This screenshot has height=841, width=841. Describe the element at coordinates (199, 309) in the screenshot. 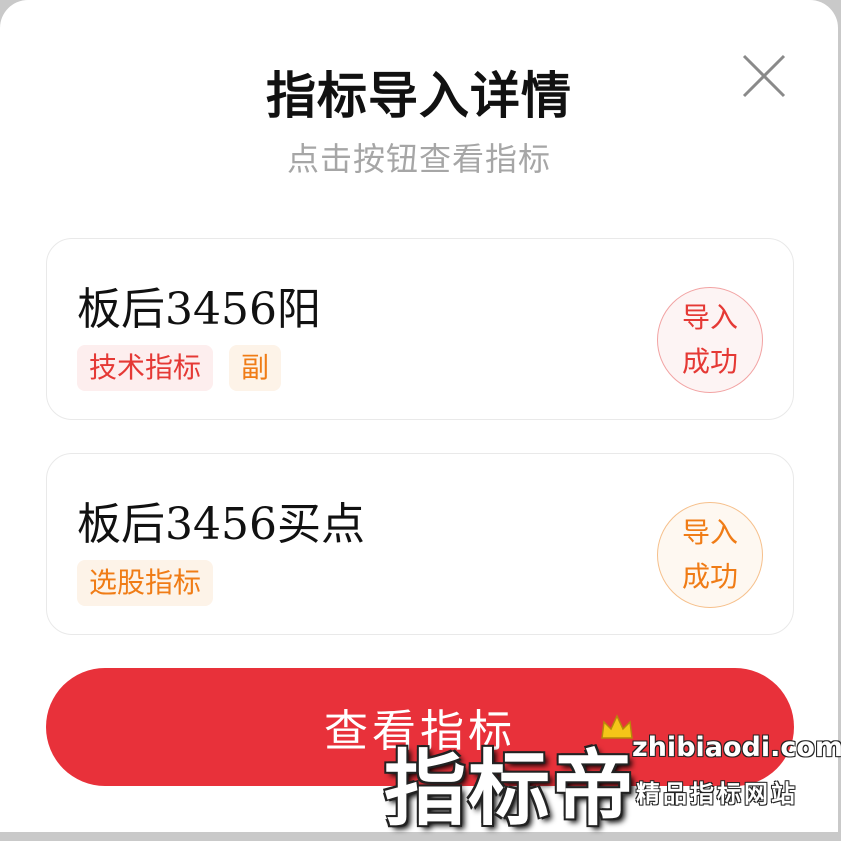

I see `indicator-name: 板后3456阳` at that location.